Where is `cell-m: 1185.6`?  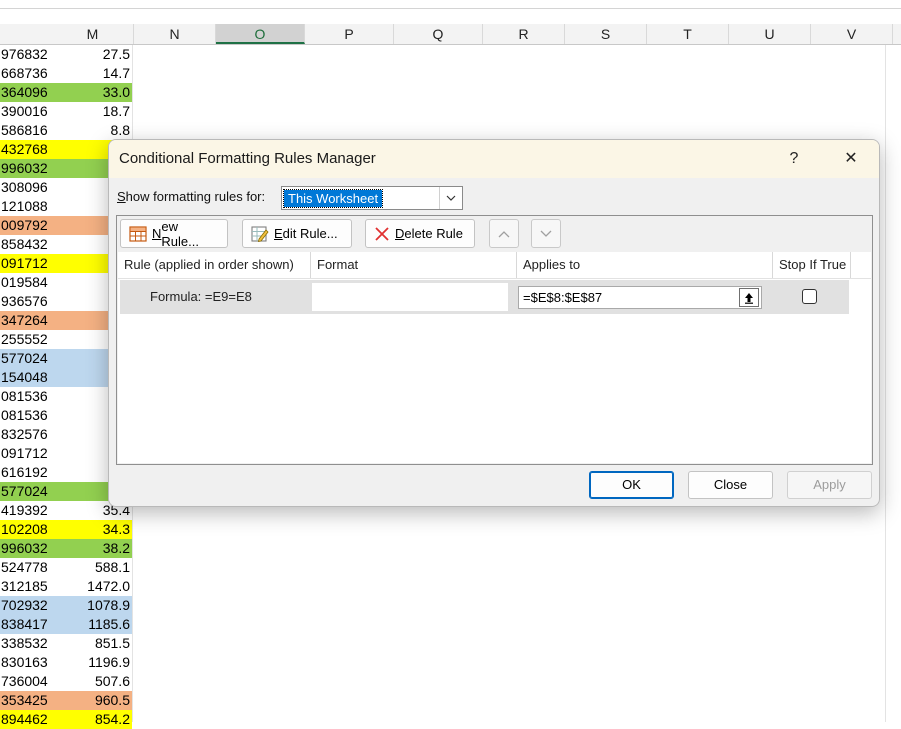
cell-m: 1185.6 is located at coordinates (92, 624).